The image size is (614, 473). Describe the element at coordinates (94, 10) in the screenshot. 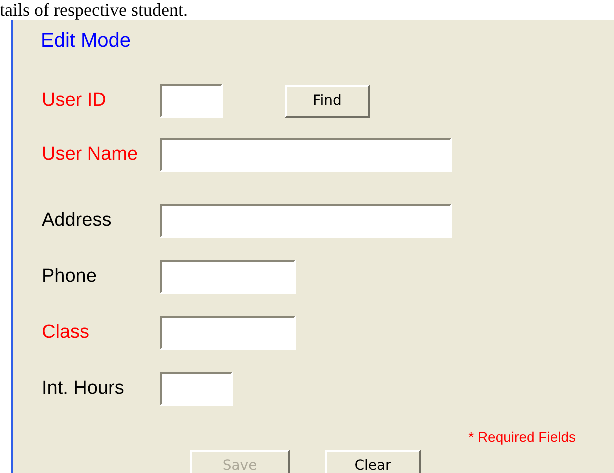

I see `caption-text: tails of respective student.` at that location.